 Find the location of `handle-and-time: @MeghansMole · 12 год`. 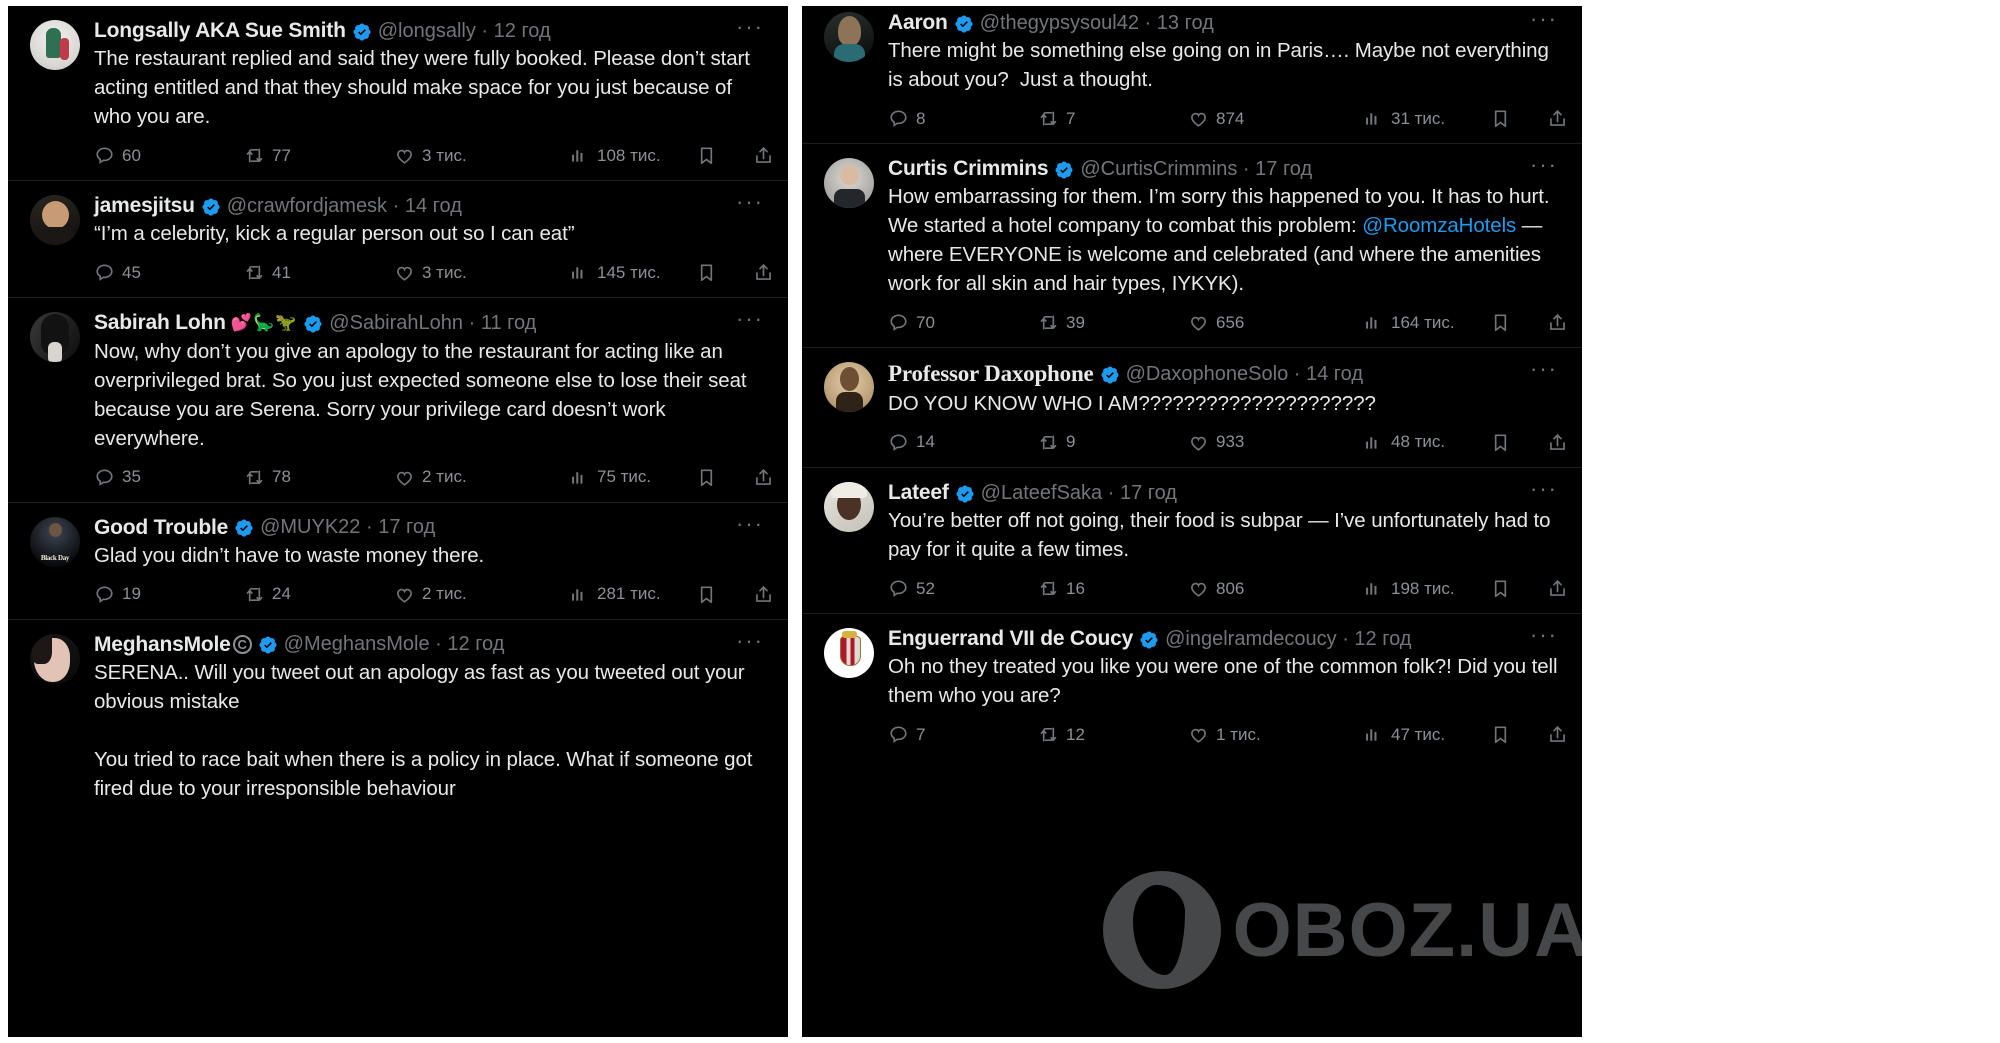

handle-and-time: @MeghansMole · 12 год is located at coordinates (394, 644).